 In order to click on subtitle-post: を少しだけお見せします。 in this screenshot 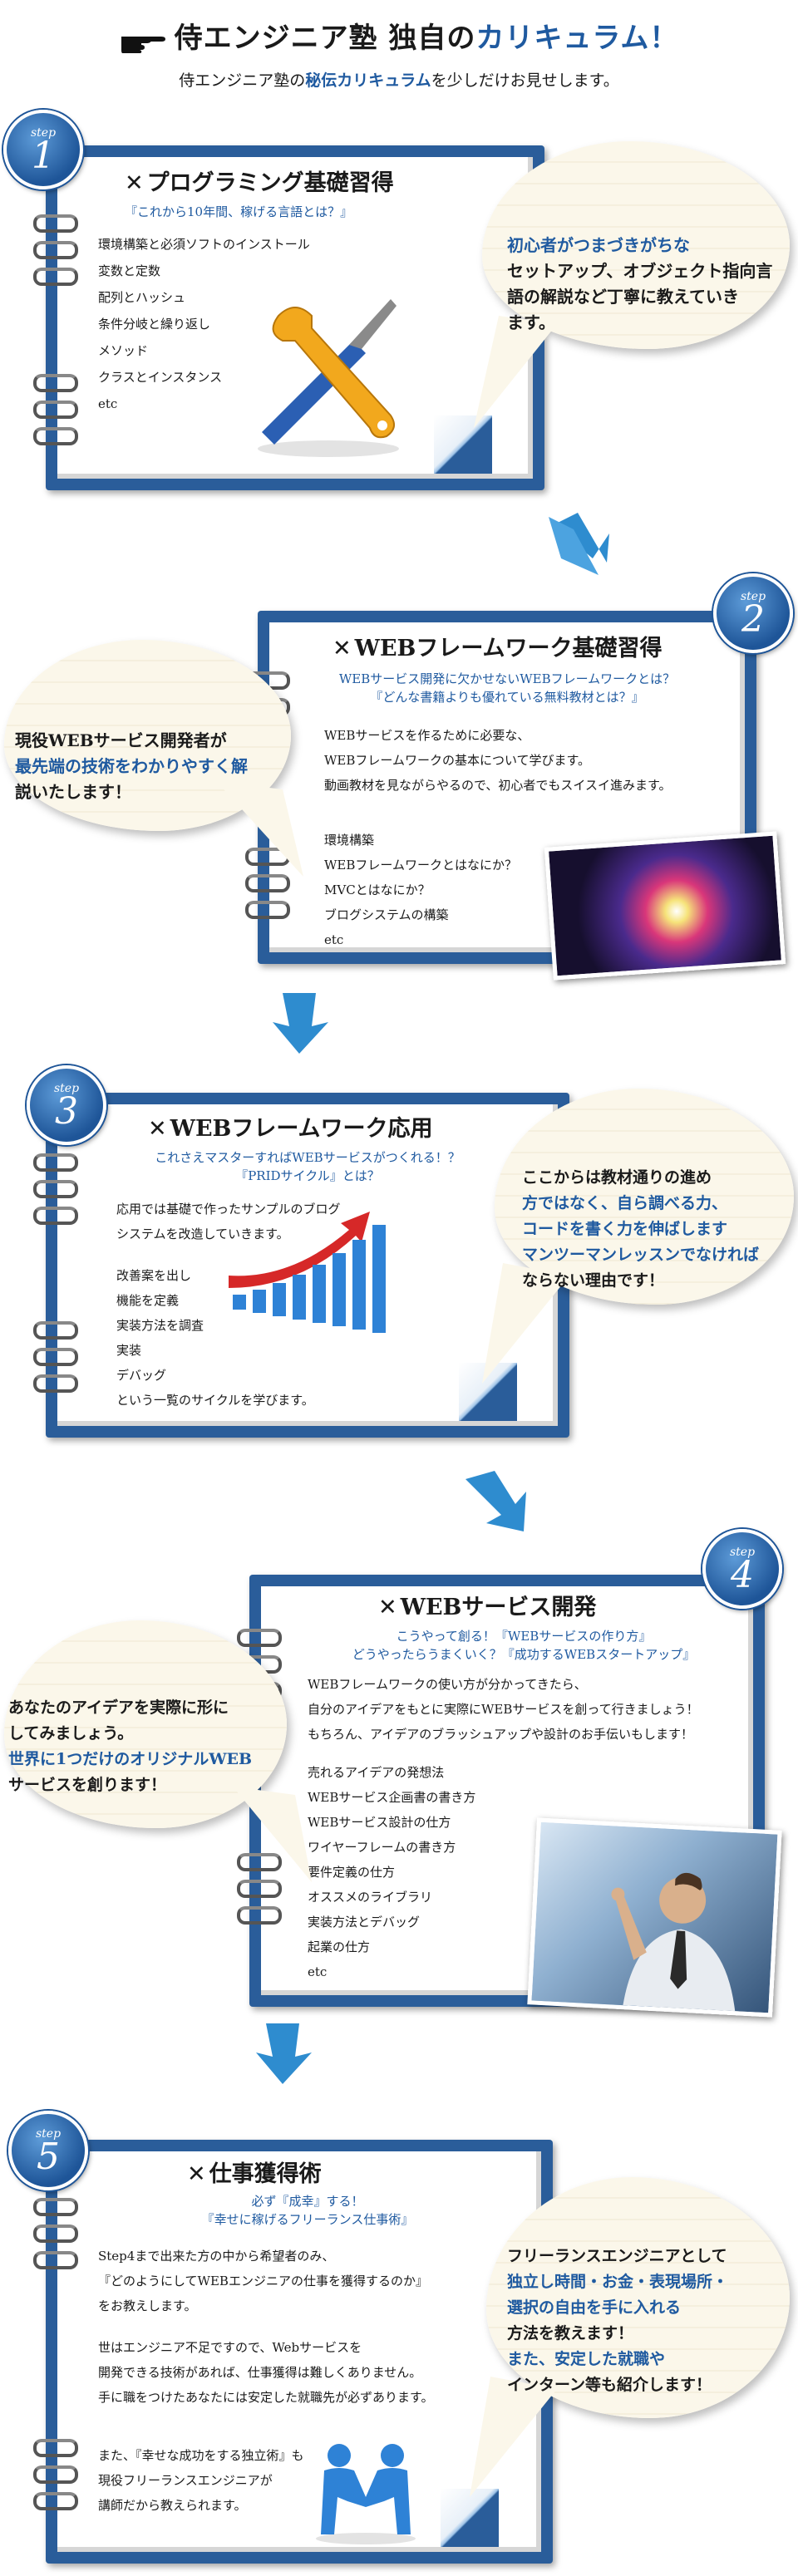, I will do `click(525, 80)`.